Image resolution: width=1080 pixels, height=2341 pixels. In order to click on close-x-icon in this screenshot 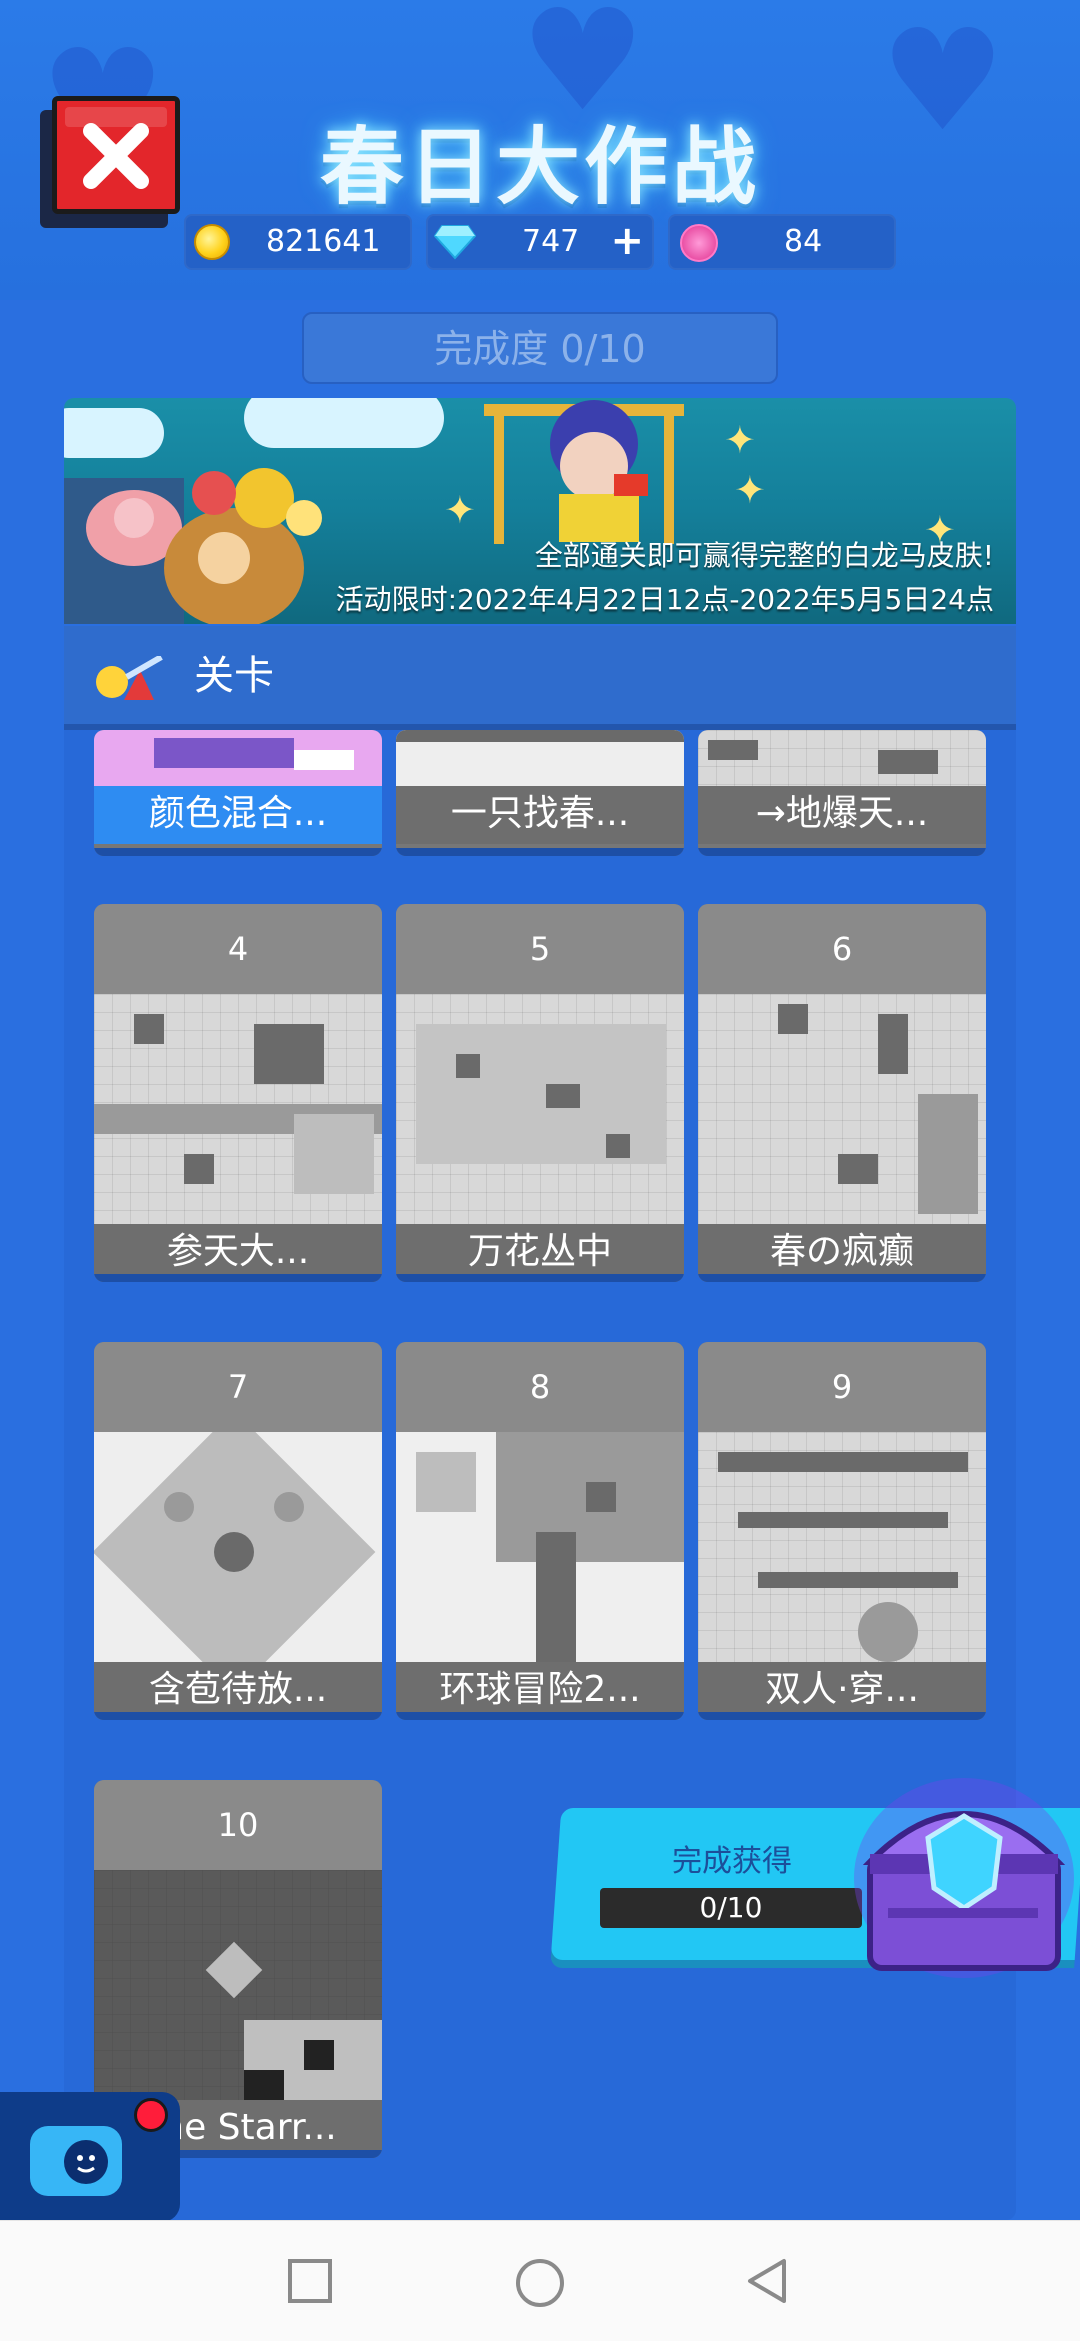, I will do `click(116, 156)`.